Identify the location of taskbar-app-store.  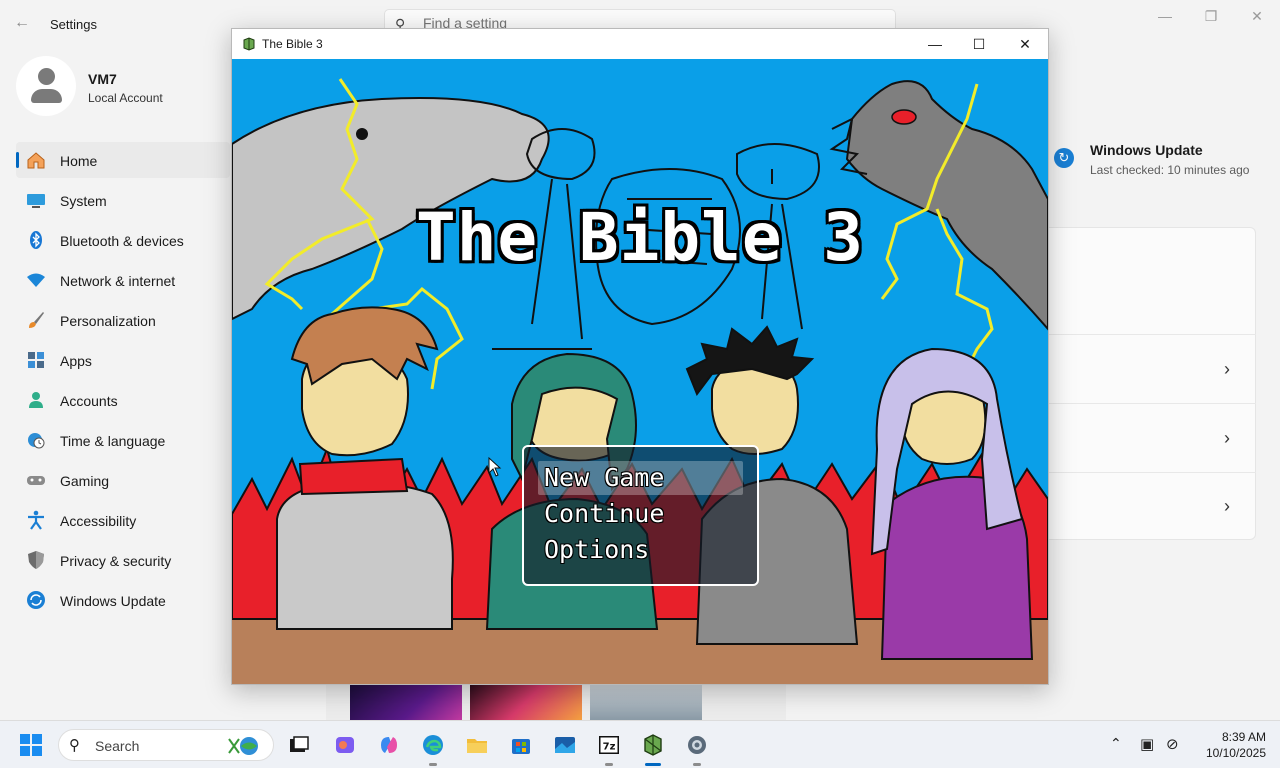
(521, 745).